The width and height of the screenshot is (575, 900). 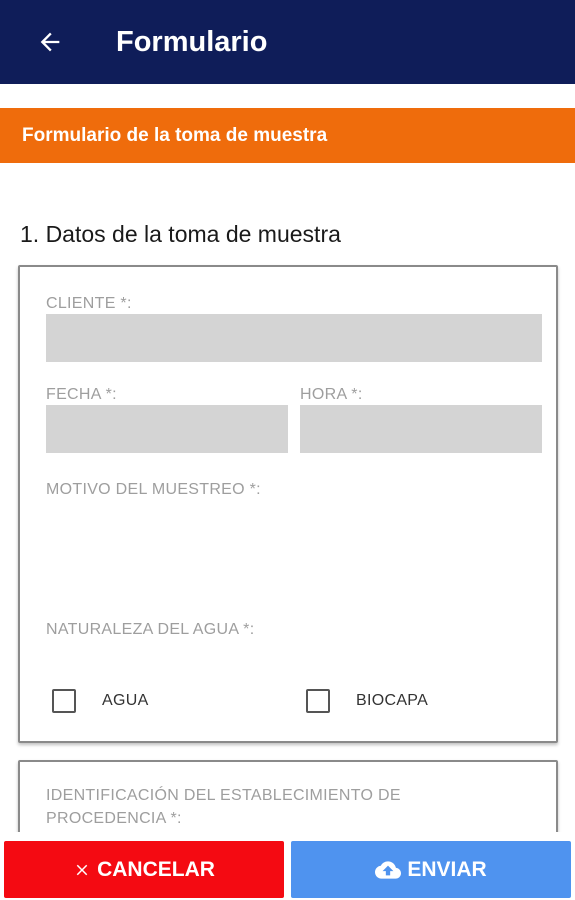 I want to click on fecha-field, so click(x=167, y=429).